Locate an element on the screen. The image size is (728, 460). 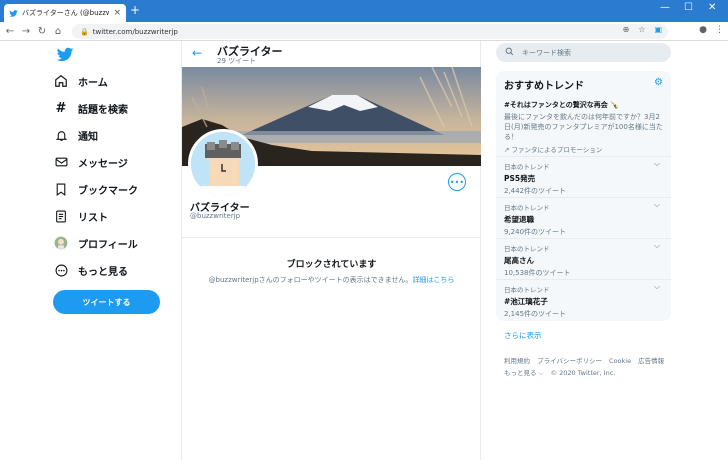
footer-link-cookie: Cookie is located at coordinates (620, 361).